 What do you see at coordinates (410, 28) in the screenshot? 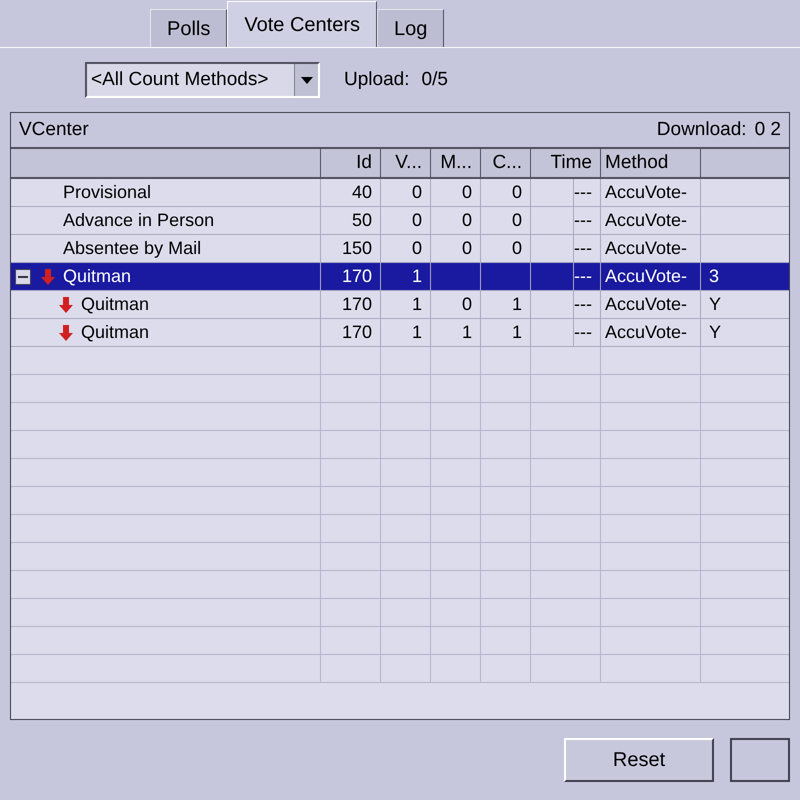
I see `tab: Log` at bounding box center [410, 28].